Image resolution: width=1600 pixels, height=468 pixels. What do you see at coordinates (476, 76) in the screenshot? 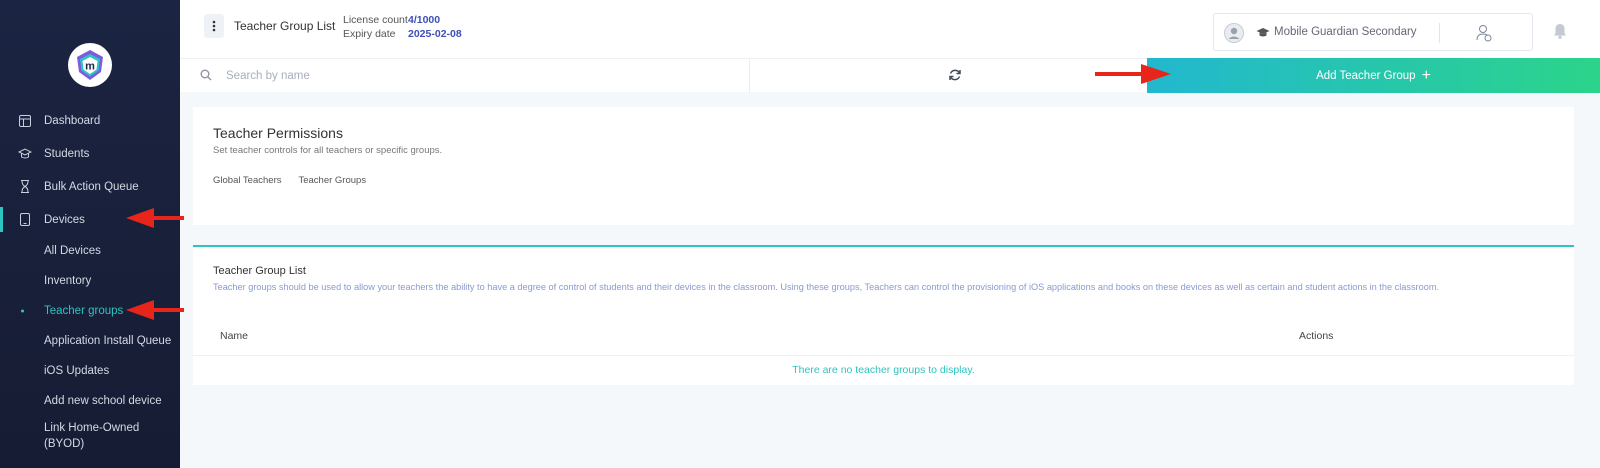
I see `search-input` at bounding box center [476, 76].